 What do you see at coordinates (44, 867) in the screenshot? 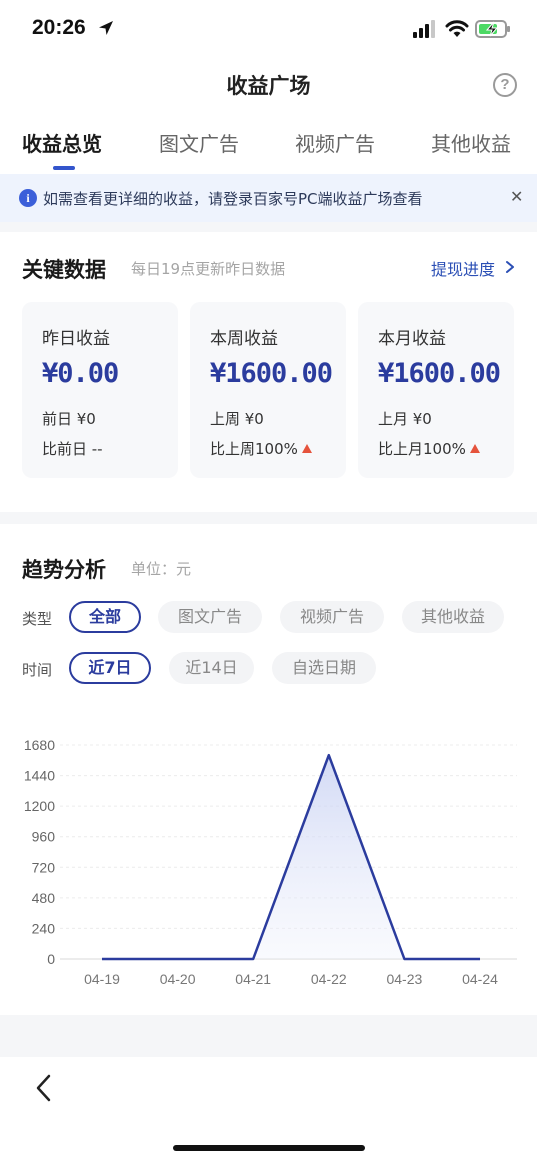
I see `y-tick-label: 720` at bounding box center [44, 867].